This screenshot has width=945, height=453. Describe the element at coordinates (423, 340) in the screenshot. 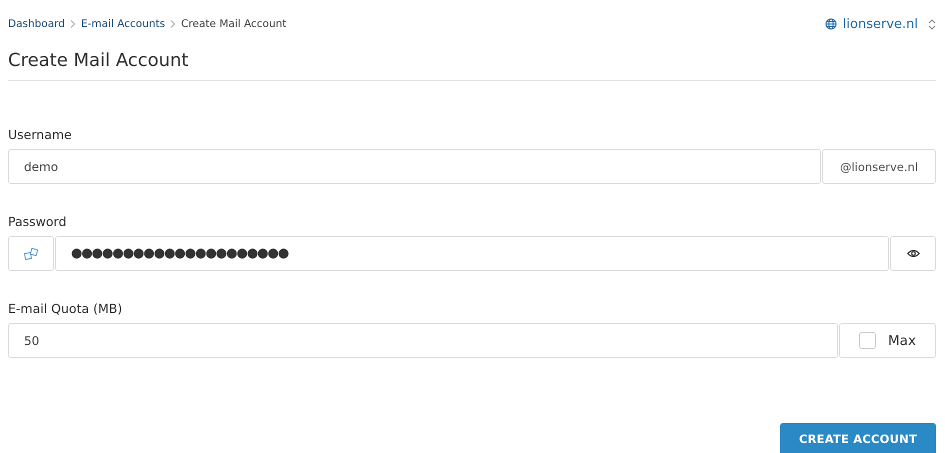

I see `quota-field: 50` at that location.